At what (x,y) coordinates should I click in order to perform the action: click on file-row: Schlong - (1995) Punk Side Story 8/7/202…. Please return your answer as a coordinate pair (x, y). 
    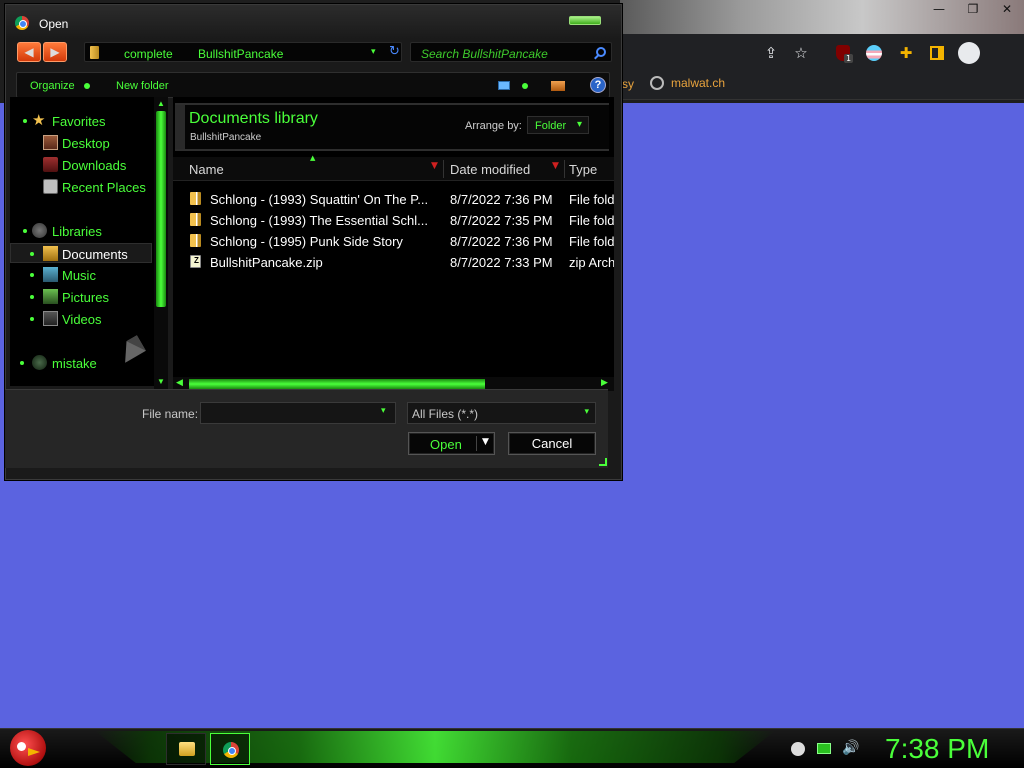
    Looking at the image, I should click on (400, 241).